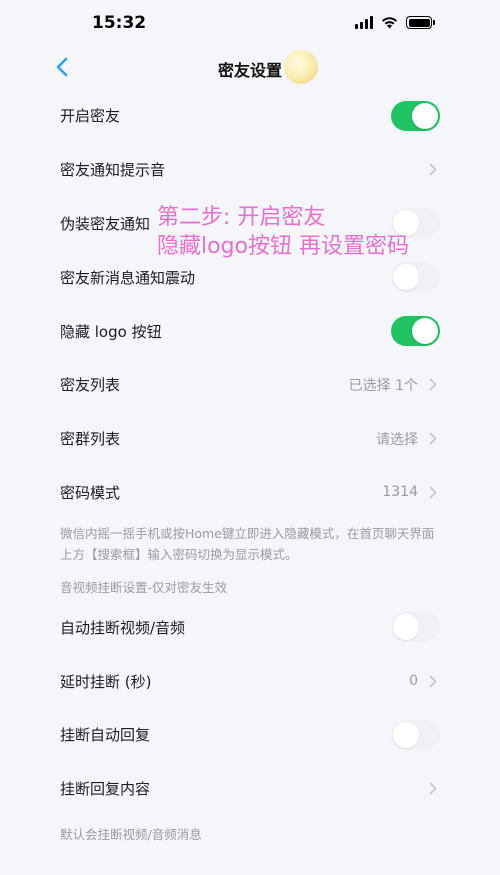 This screenshot has width=500, height=875. I want to click on settings-row: 密群列表 请选择, so click(250, 439).